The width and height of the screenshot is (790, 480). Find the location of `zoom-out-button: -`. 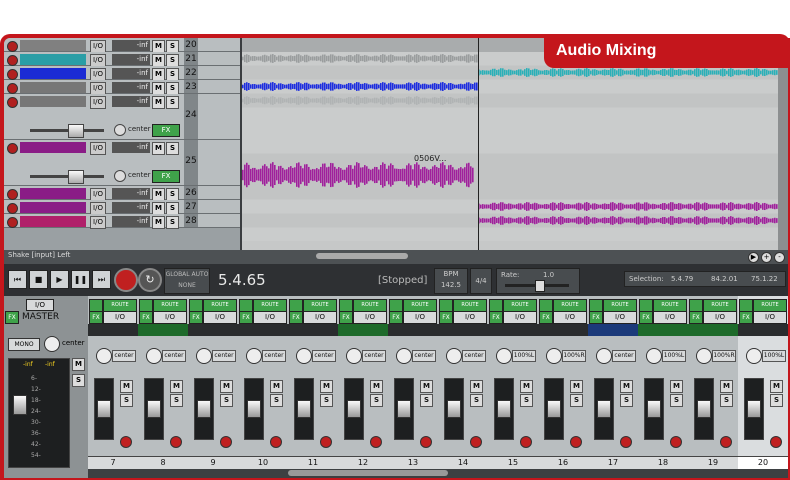

zoom-out-button: - is located at coordinates (779, 257).